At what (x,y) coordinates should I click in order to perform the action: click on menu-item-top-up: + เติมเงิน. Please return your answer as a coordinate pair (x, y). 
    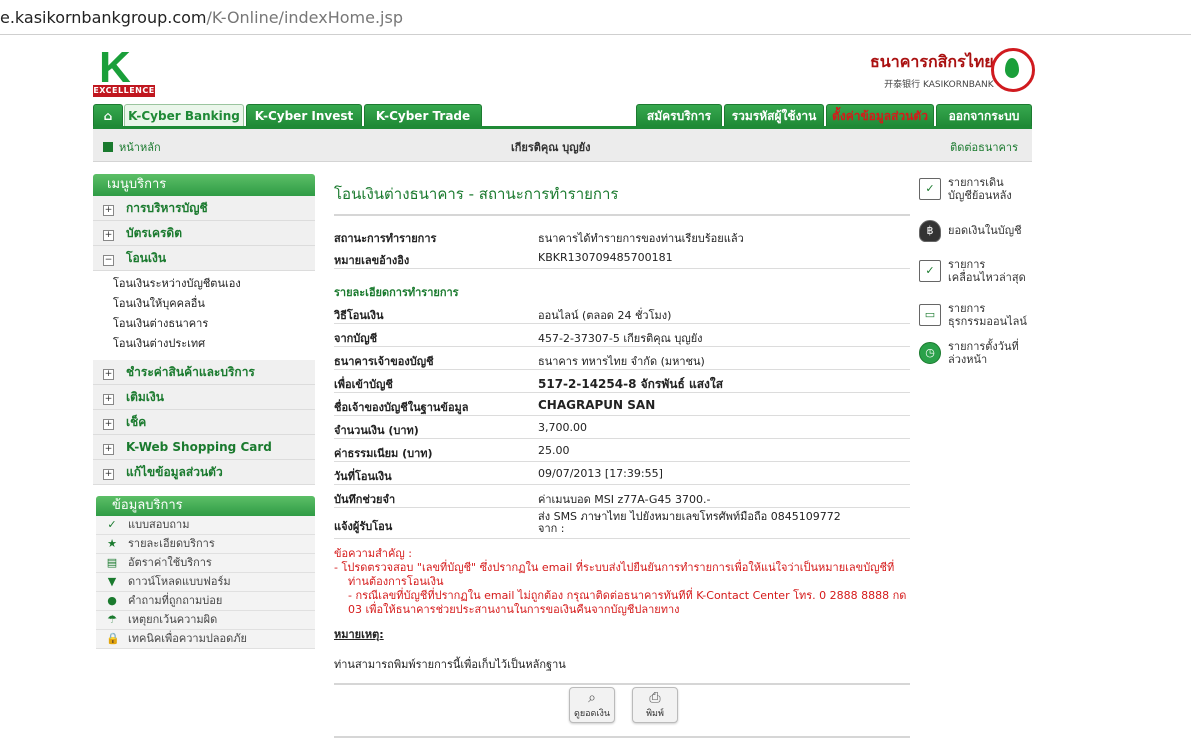
    Looking at the image, I should click on (204, 397).